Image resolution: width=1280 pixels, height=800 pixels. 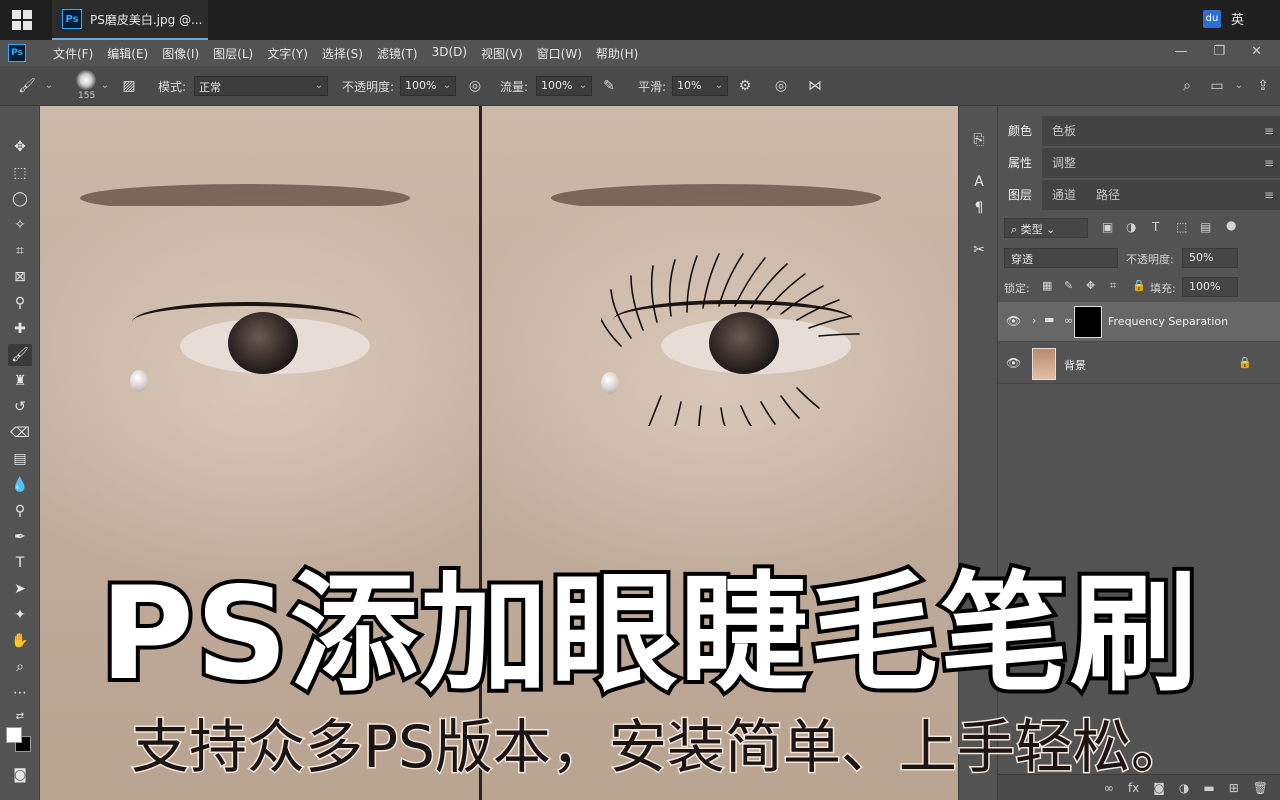 I want to click on paragraph-panel-icon: ¶, so click(x=979, y=208).